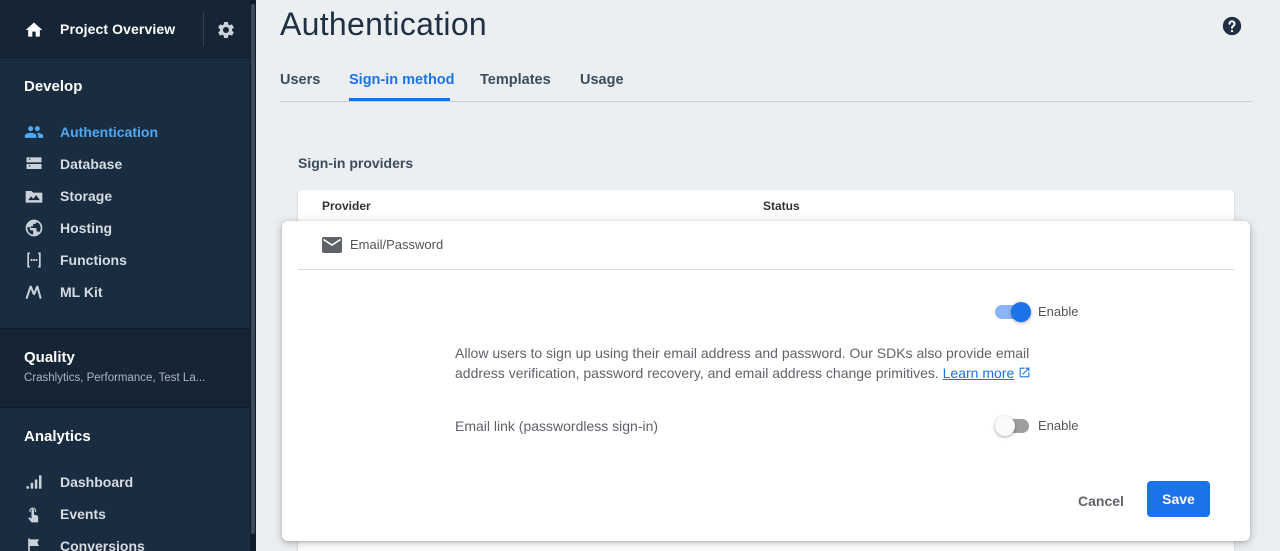 This screenshot has height=551, width=1280. What do you see at coordinates (81, 292) in the screenshot?
I see `sidebar-item-label: ML Kit` at bounding box center [81, 292].